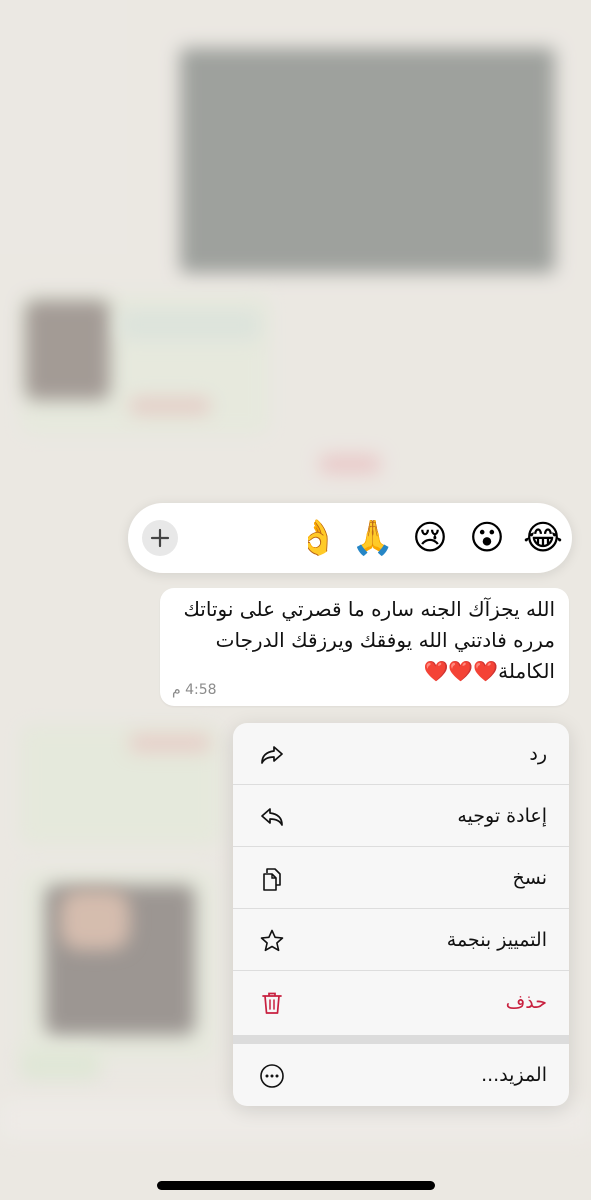 The image size is (591, 1200). Describe the element at coordinates (296, 1185) in the screenshot. I see `home-indicator` at that location.